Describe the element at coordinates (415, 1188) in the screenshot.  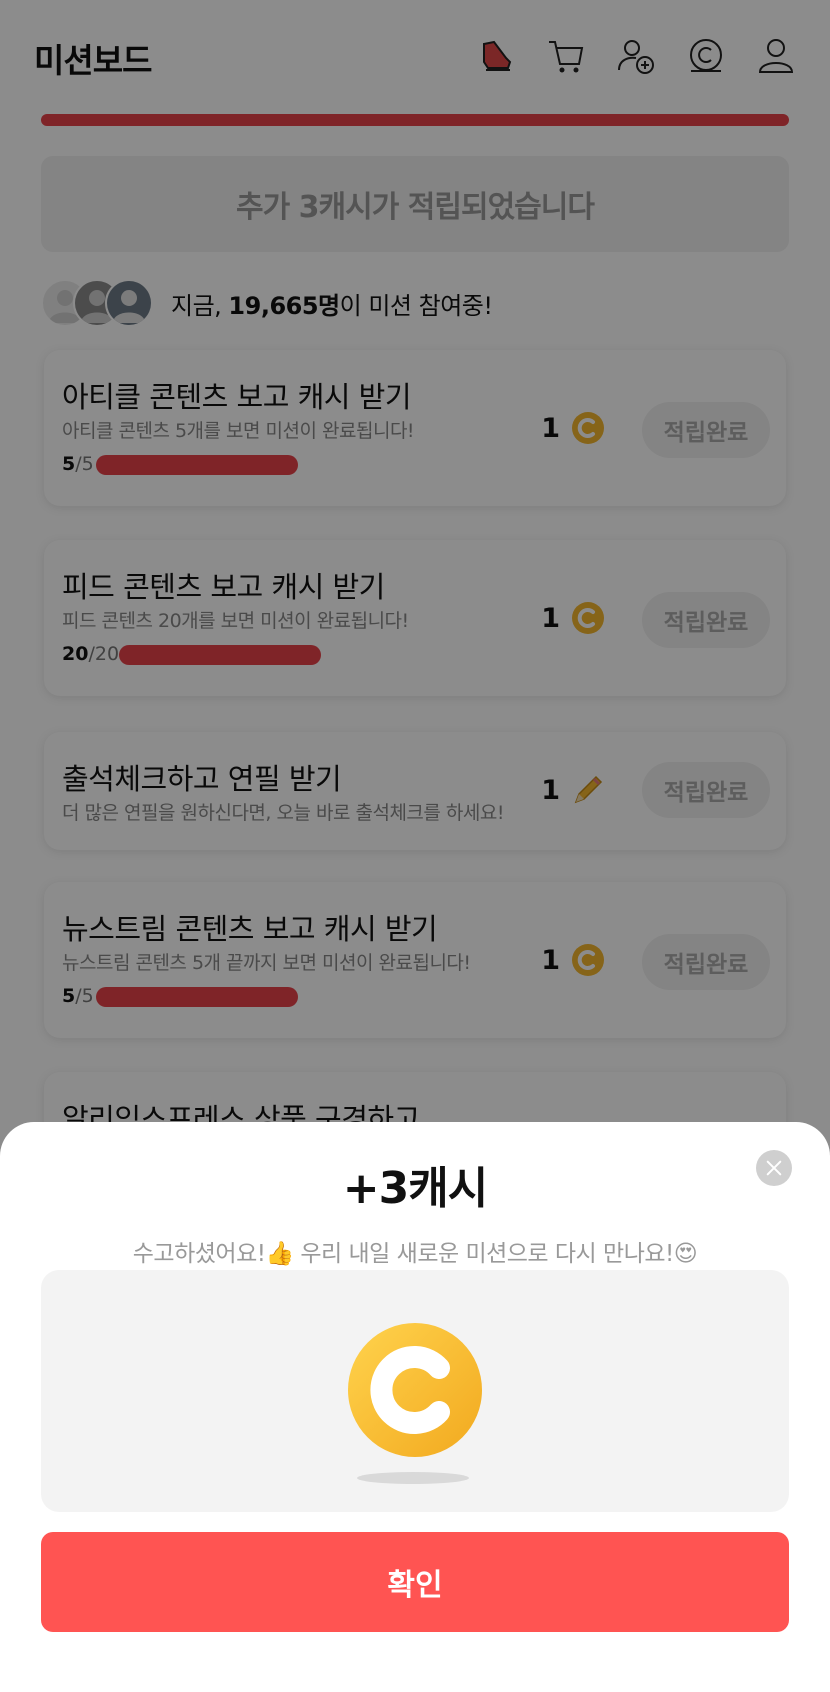
I see `reward-title: +3캐시` at that location.